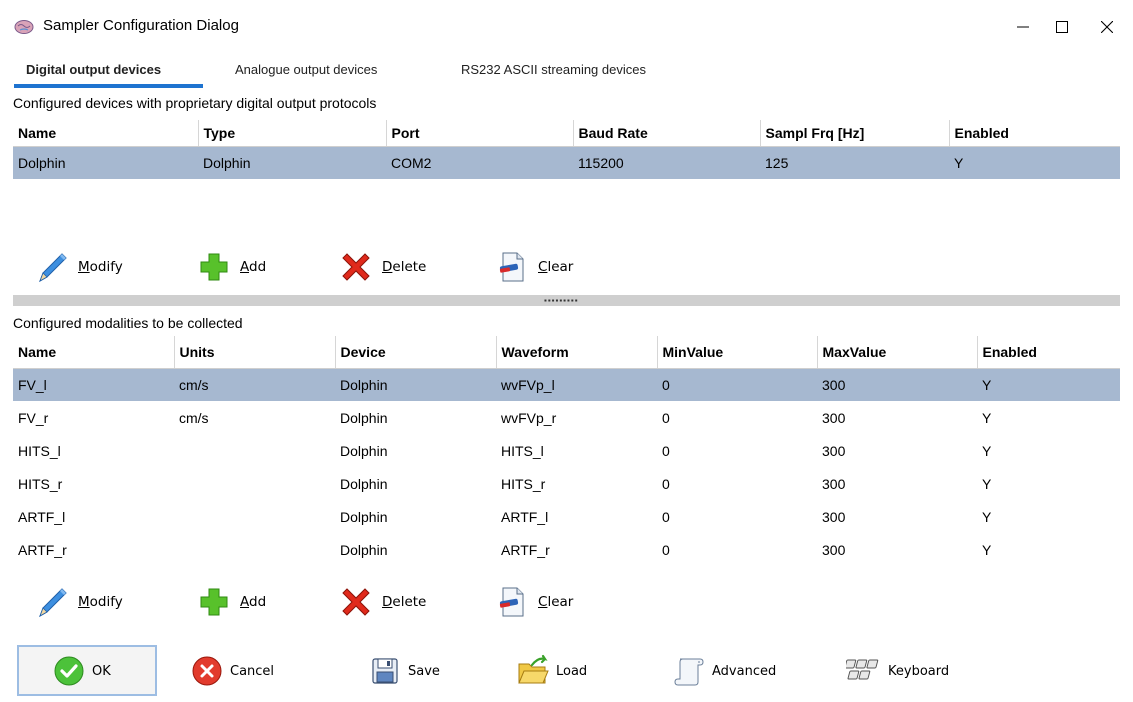  I want to click on modality-delete-button: Delete, so click(382, 602).